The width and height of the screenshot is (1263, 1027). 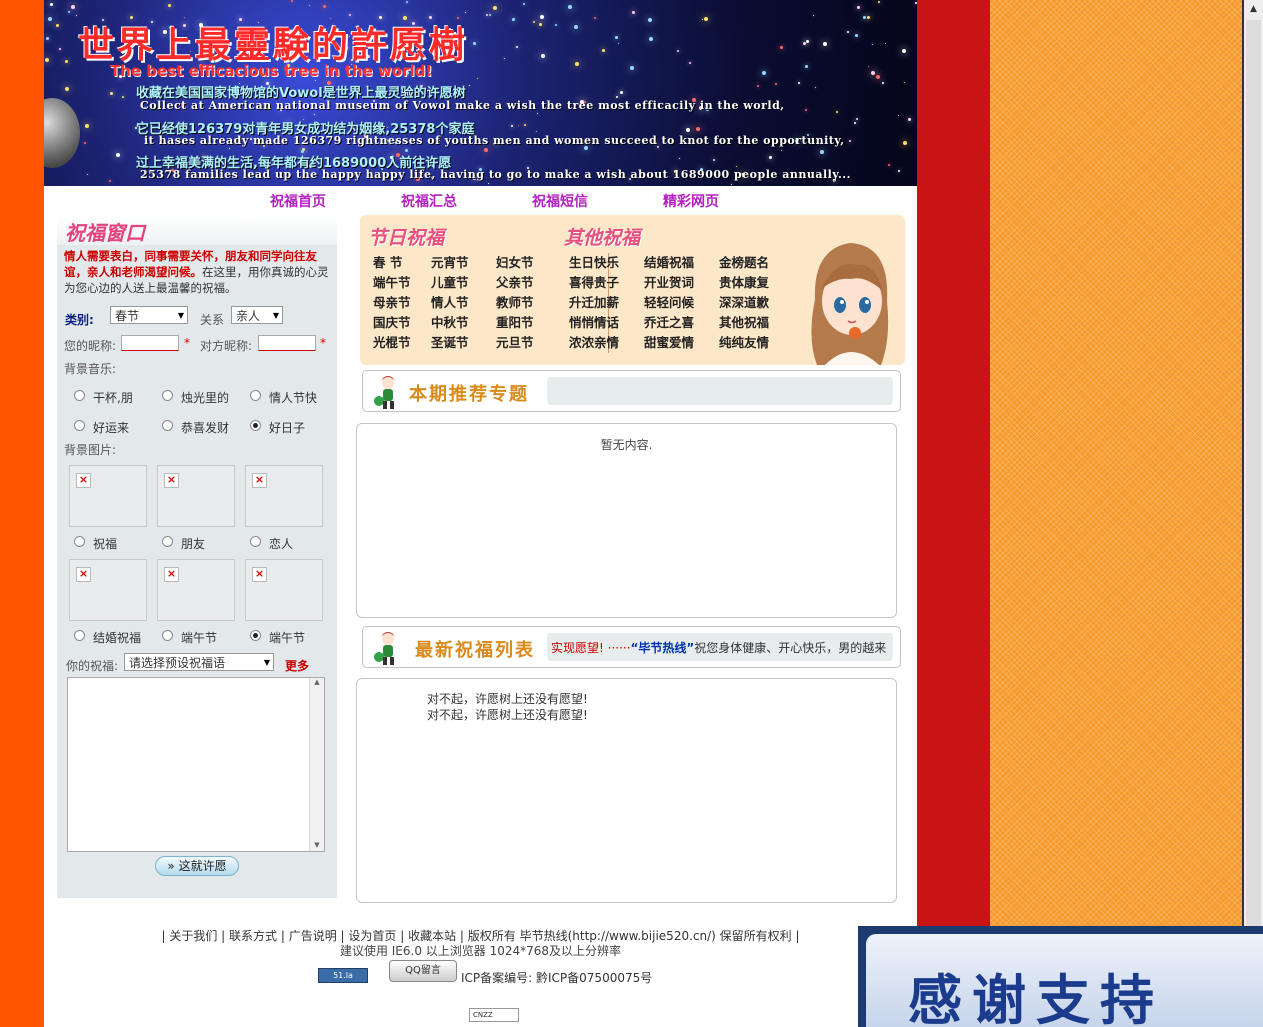 I want to click on category-link: 国庆节, so click(x=392, y=321).